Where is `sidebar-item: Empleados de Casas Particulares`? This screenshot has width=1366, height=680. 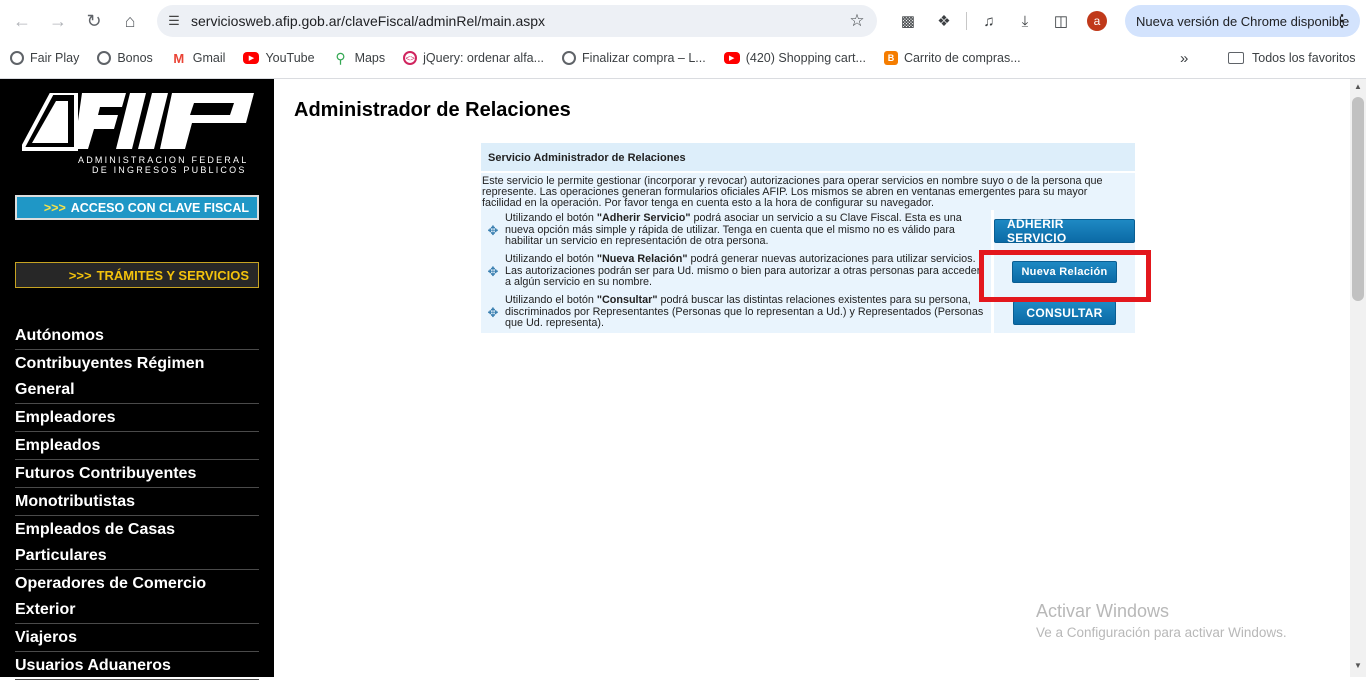 sidebar-item: Empleados de Casas Particulares is located at coordinates (137, 543).